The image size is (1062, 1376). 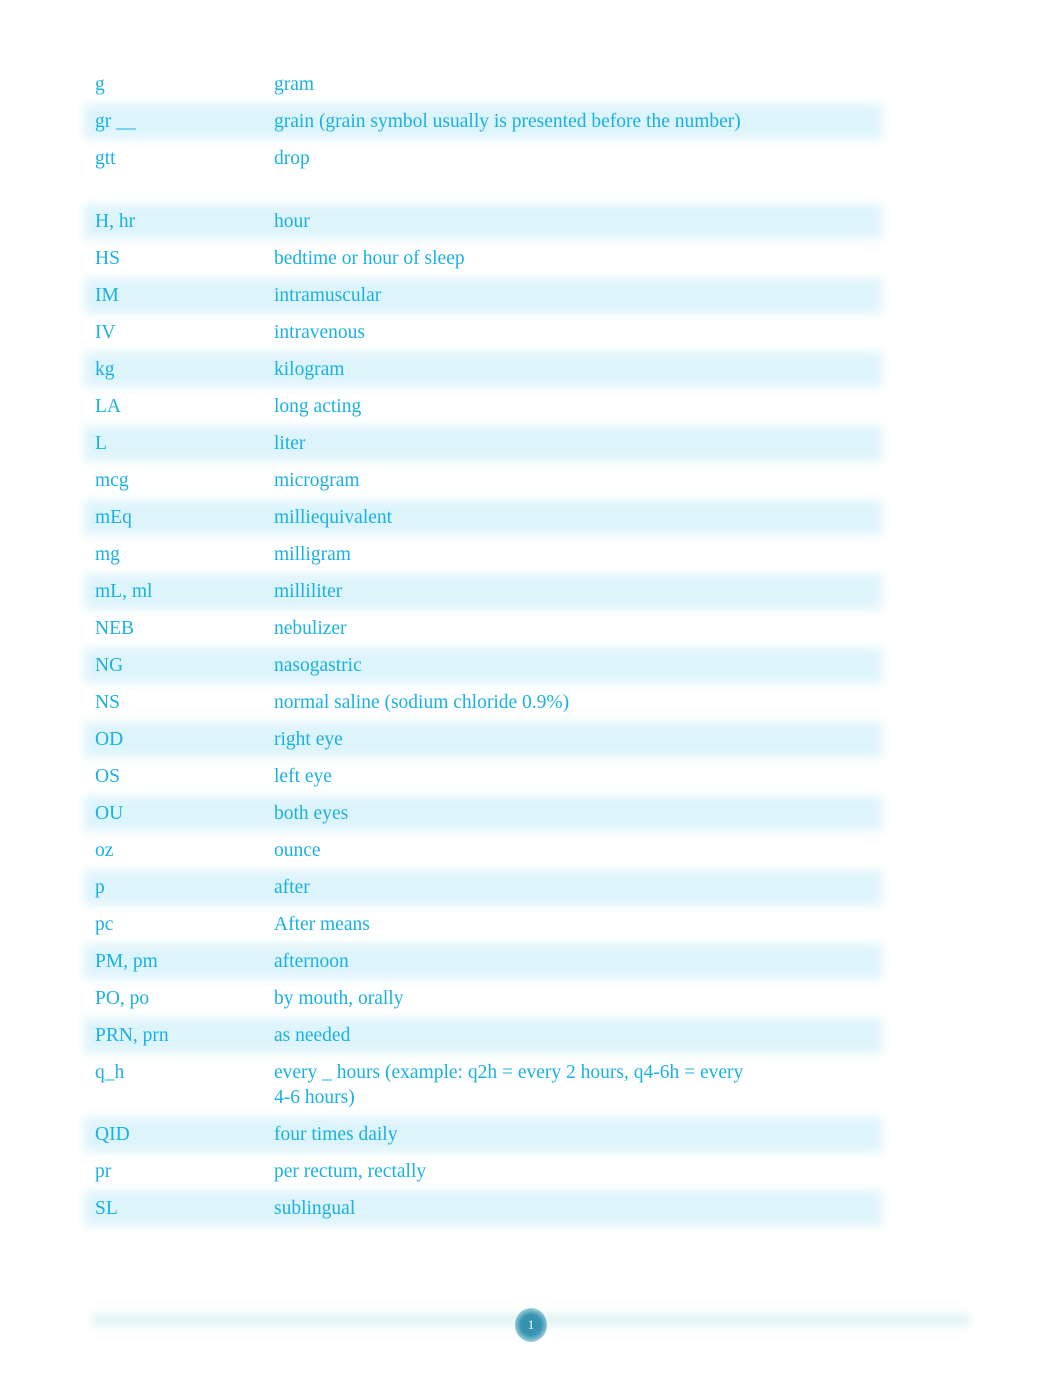 I want to click on abbreviation-meaning: nasogastric, so click(x=318, y=665).